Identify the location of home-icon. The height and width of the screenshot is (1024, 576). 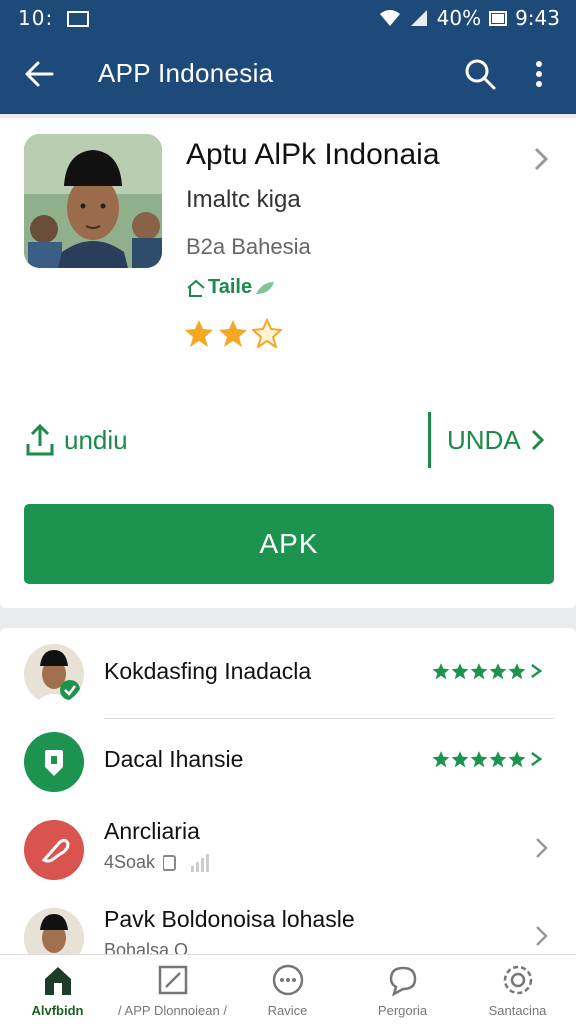
(57, 981).